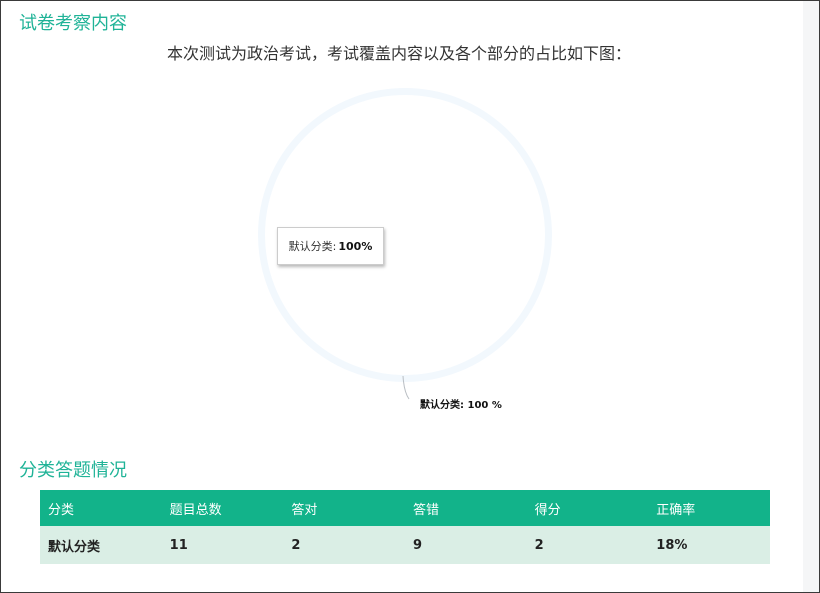  I want to click on cell-accuracy: 18%, so click(709, 545).